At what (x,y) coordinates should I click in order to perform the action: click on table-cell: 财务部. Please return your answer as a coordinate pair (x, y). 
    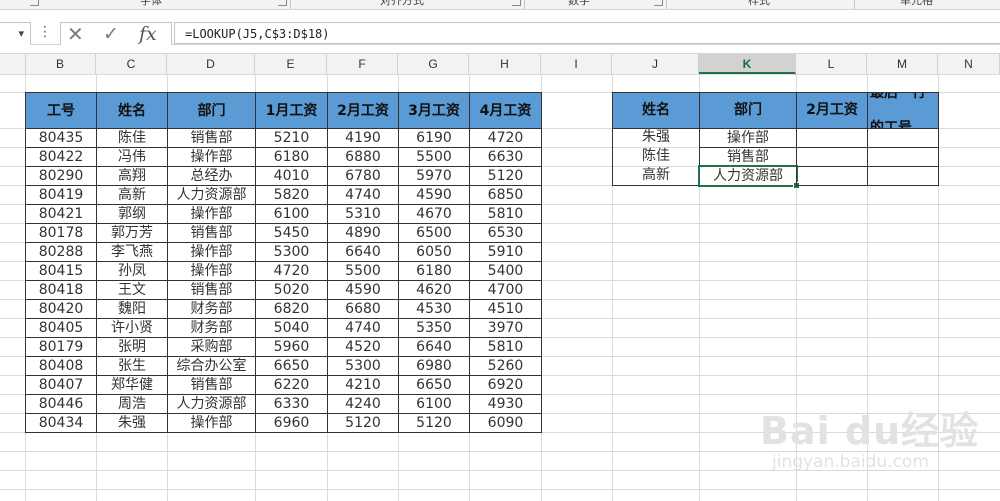
    Looking at the image, I should click on (211, 328).